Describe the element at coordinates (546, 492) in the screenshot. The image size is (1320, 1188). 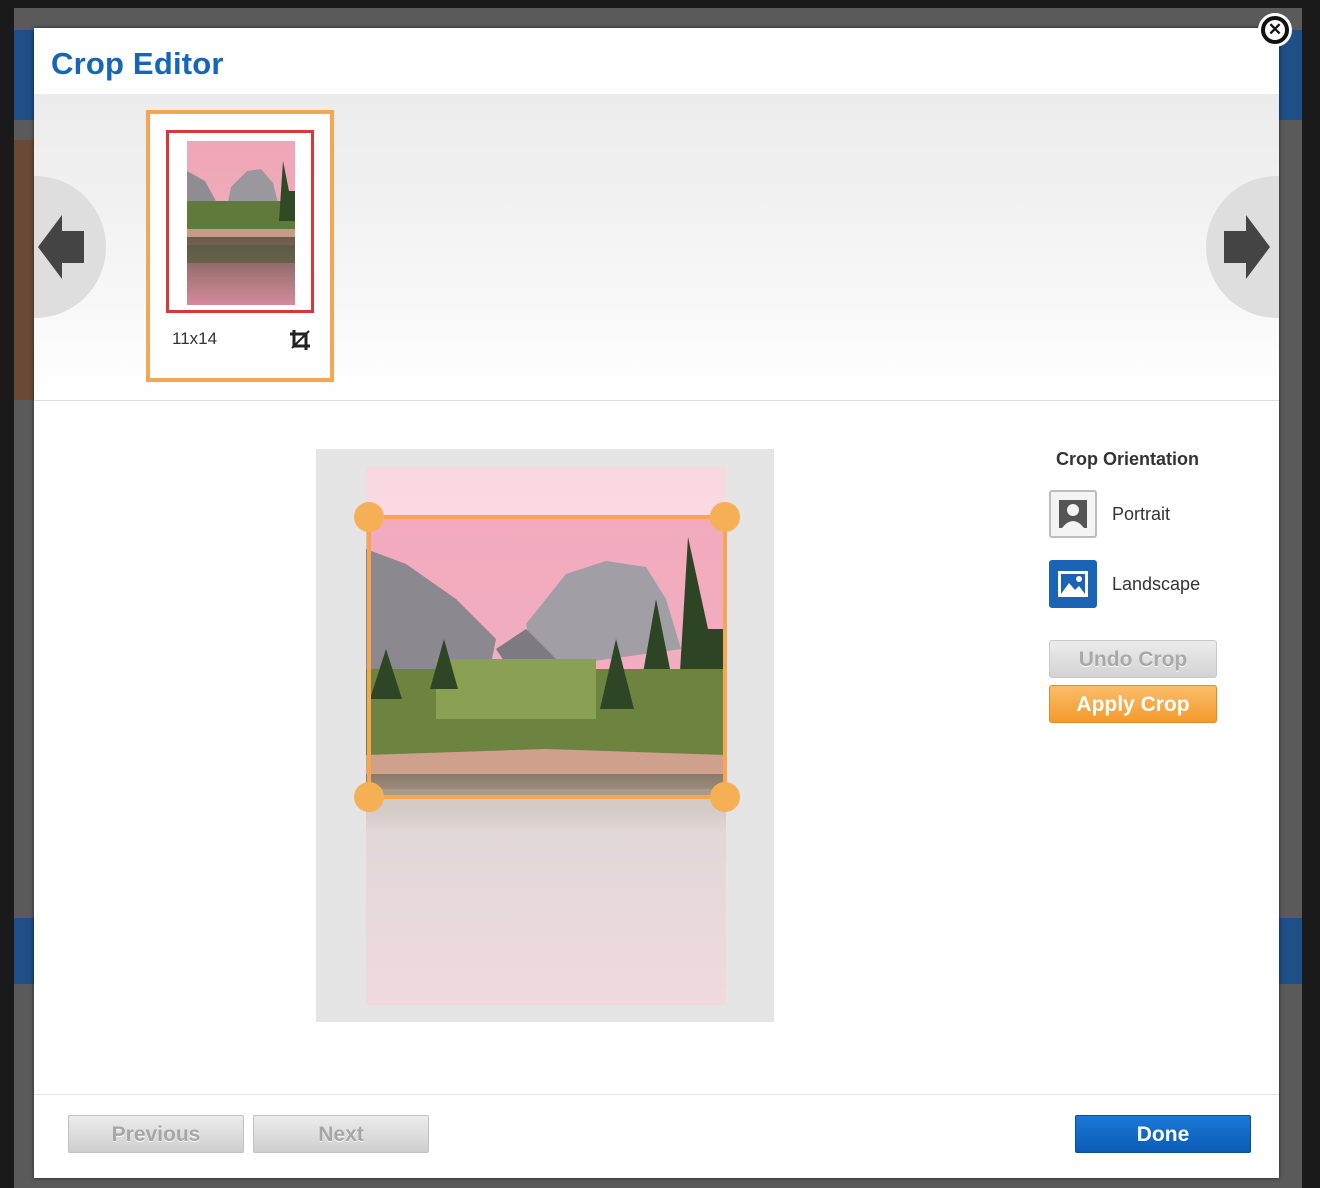
I see `crop-dim-top` at that location.